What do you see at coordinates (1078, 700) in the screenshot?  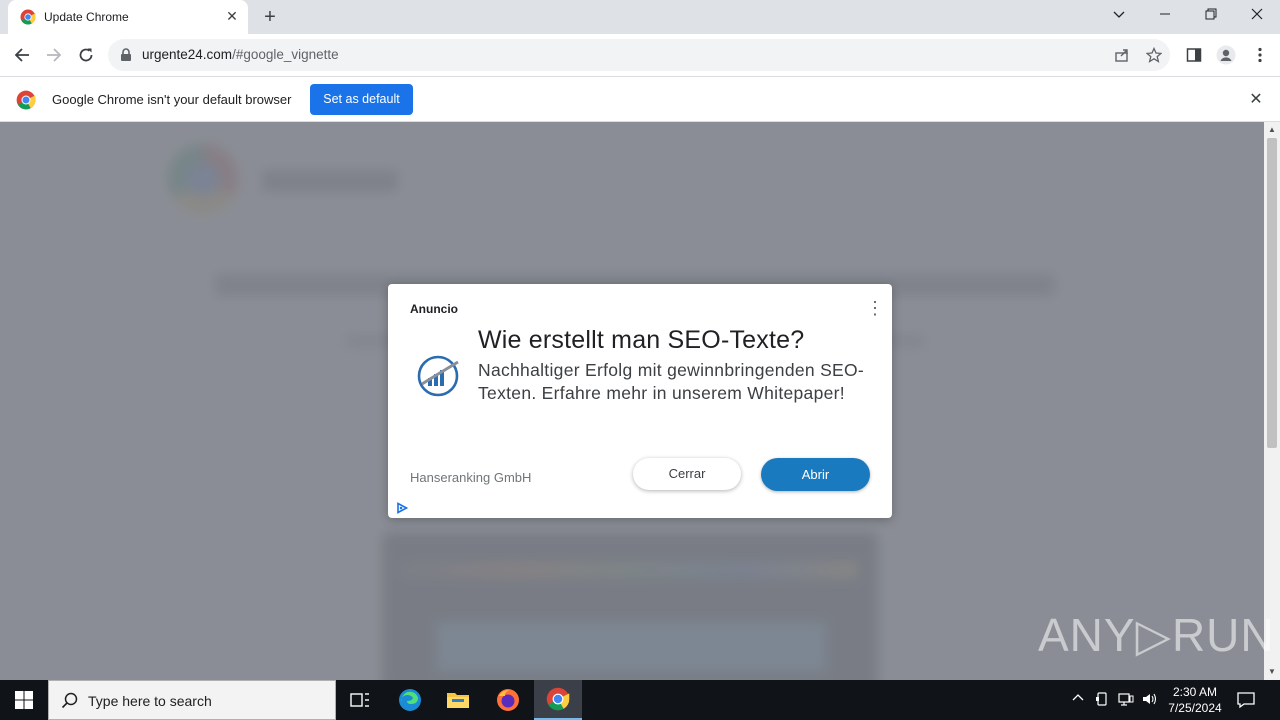 I see `tray-overflow-chevron-icon` at bounding box center [1078, 700].